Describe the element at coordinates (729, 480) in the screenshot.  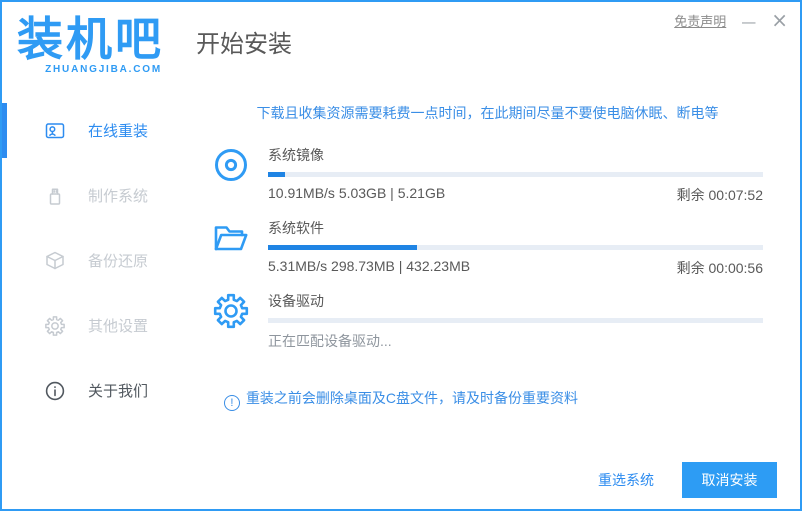
I see `cancel-install-button: 取消安装` at that location.